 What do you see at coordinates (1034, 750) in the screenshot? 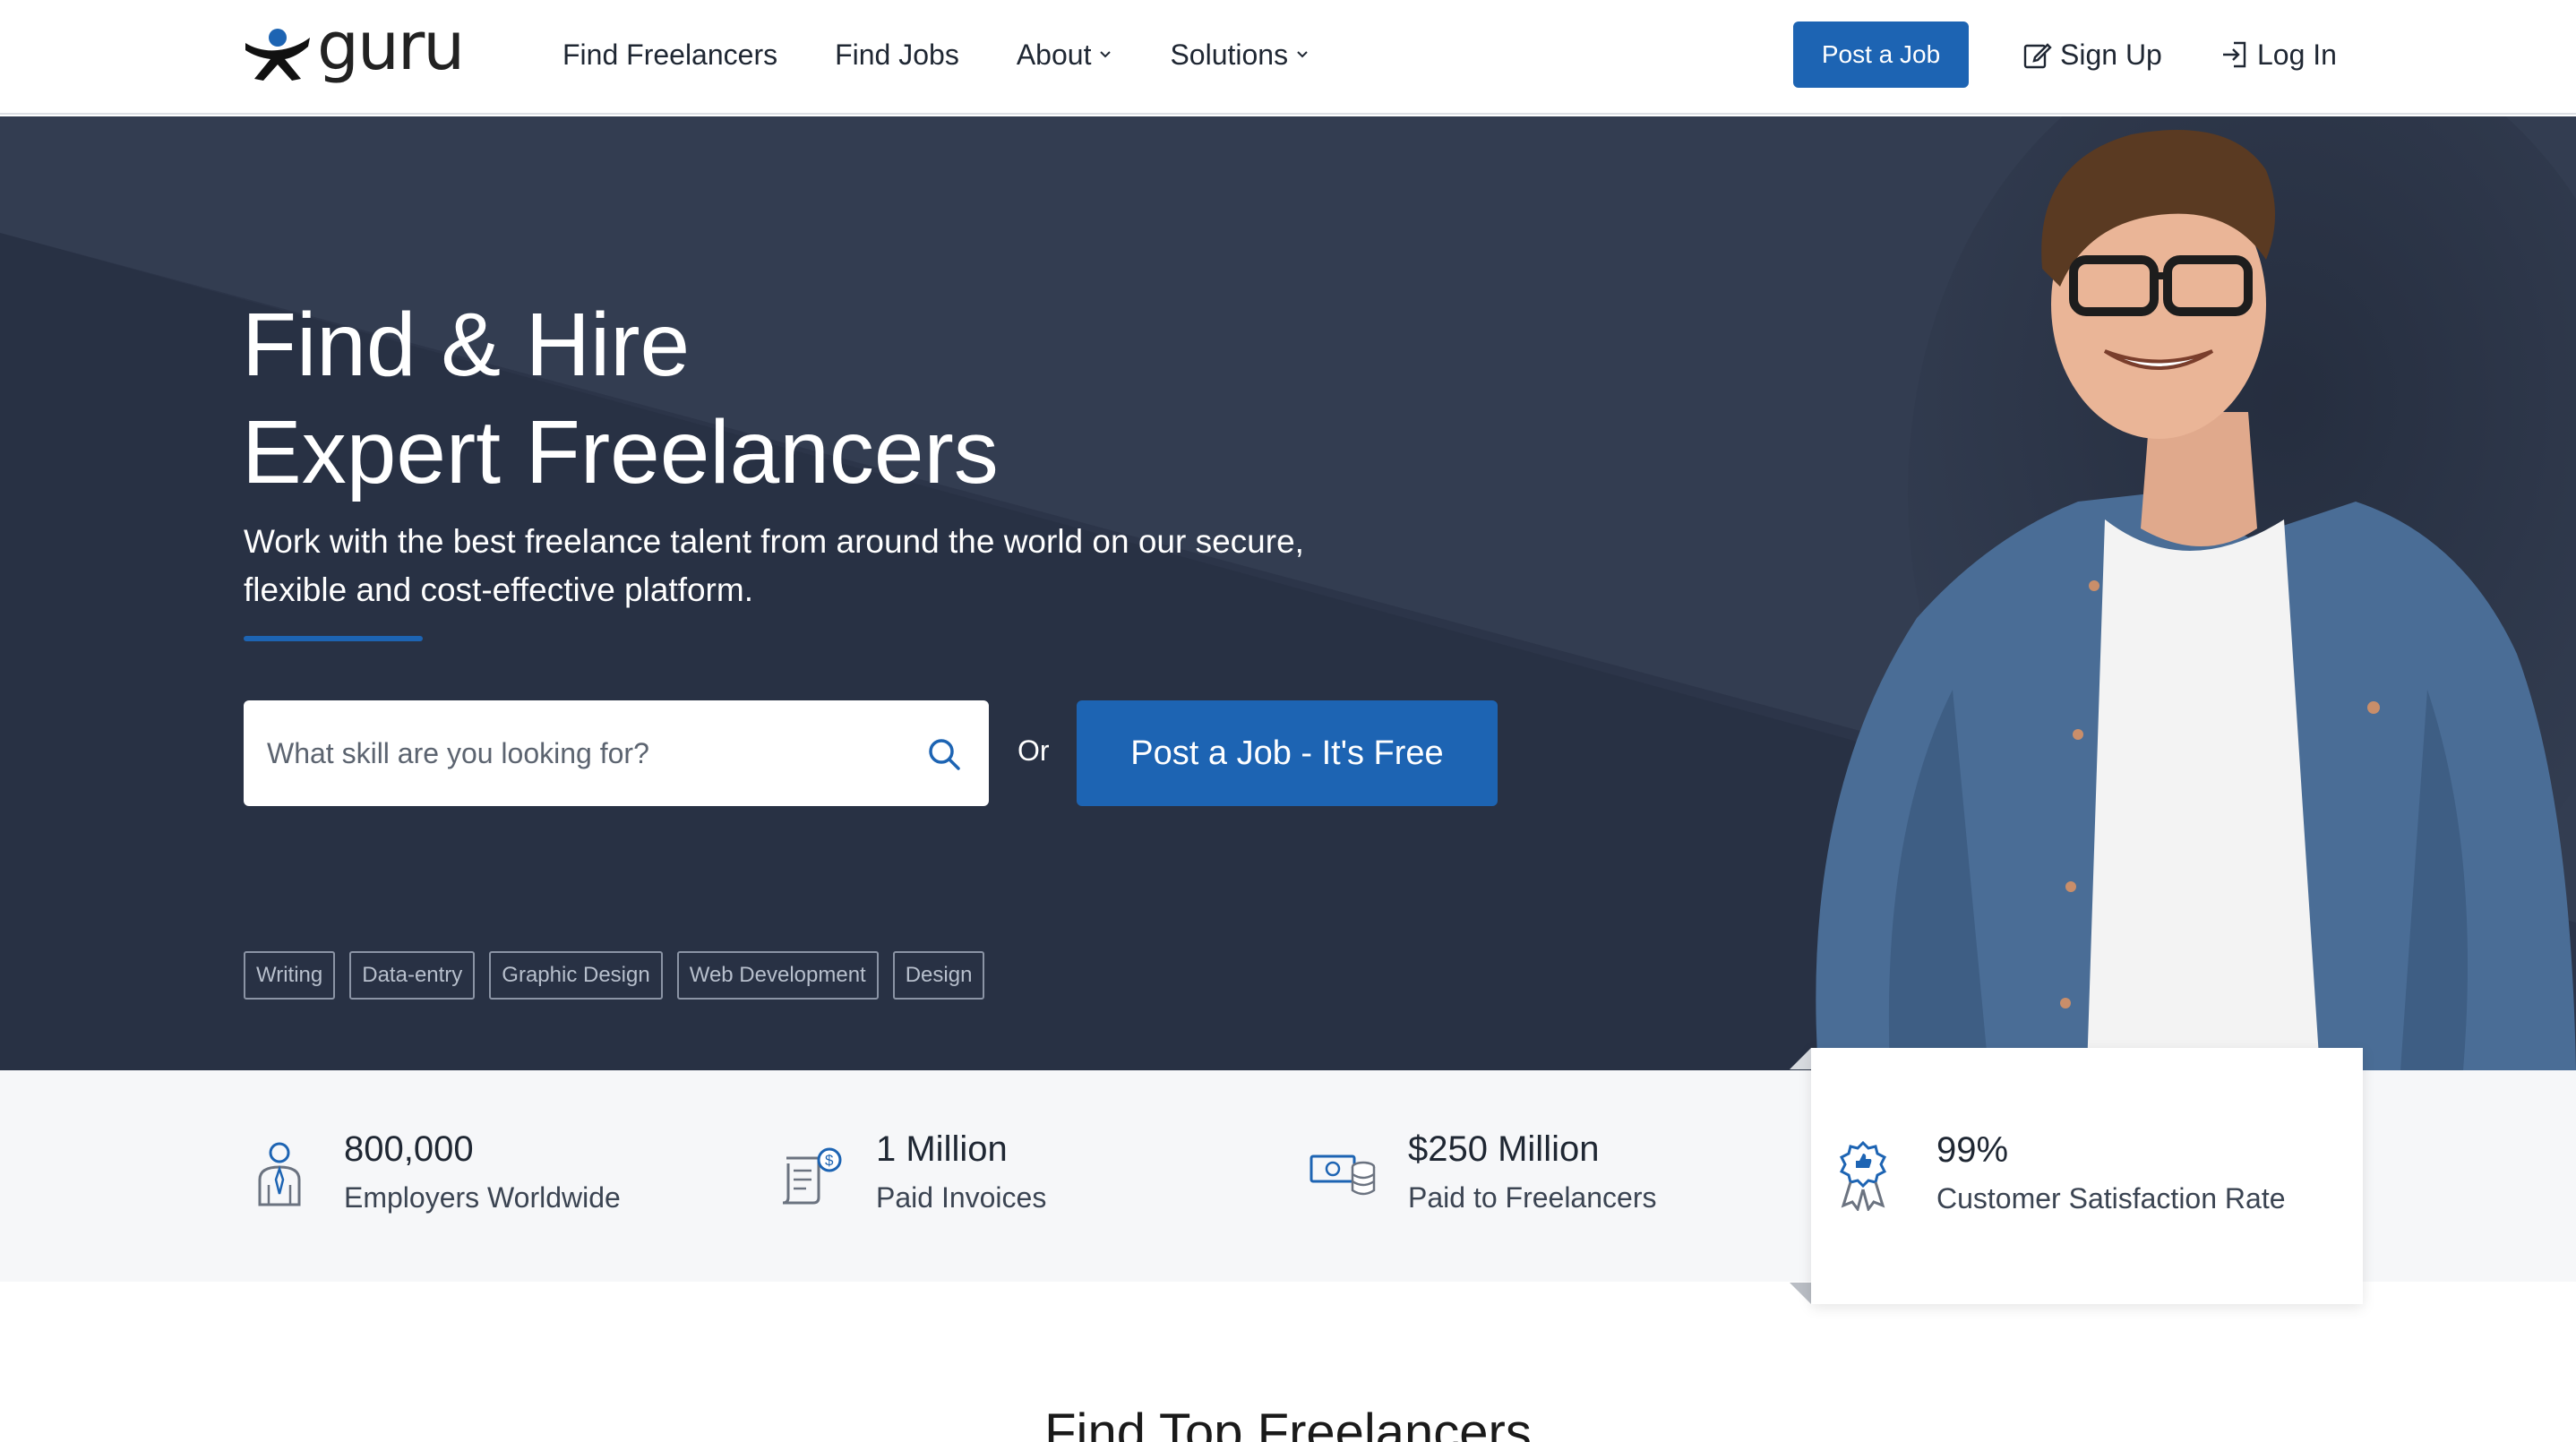
I see `or-label: Or` at bounding box center [1034, 750].